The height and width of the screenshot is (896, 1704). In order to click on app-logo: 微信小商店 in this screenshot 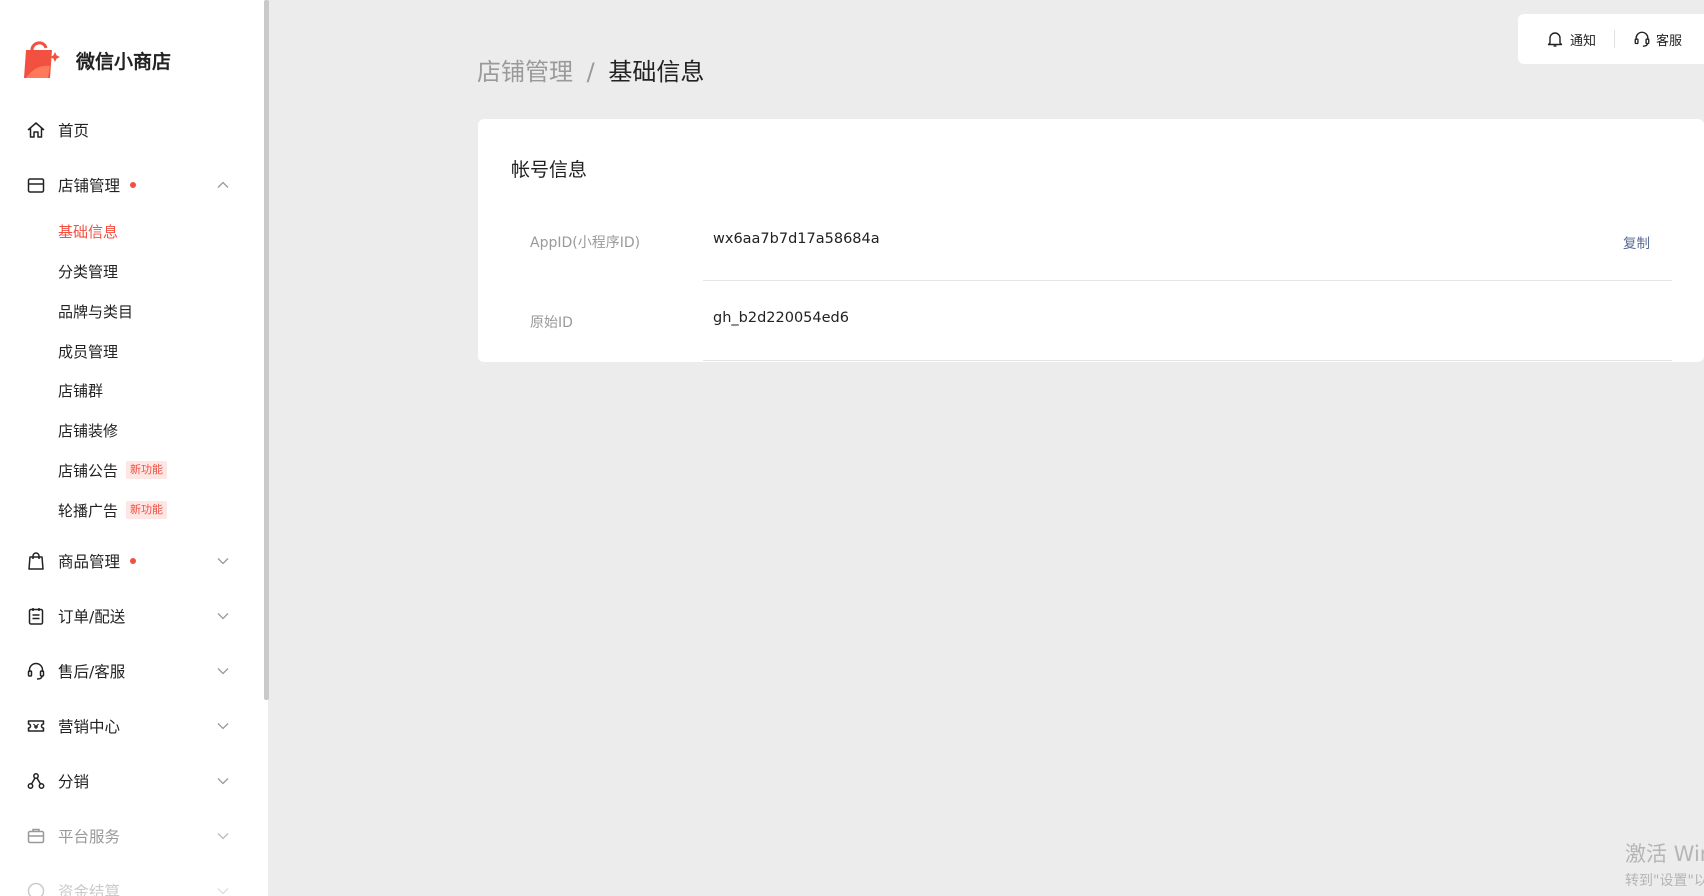, I will do `click(96, 60)`.